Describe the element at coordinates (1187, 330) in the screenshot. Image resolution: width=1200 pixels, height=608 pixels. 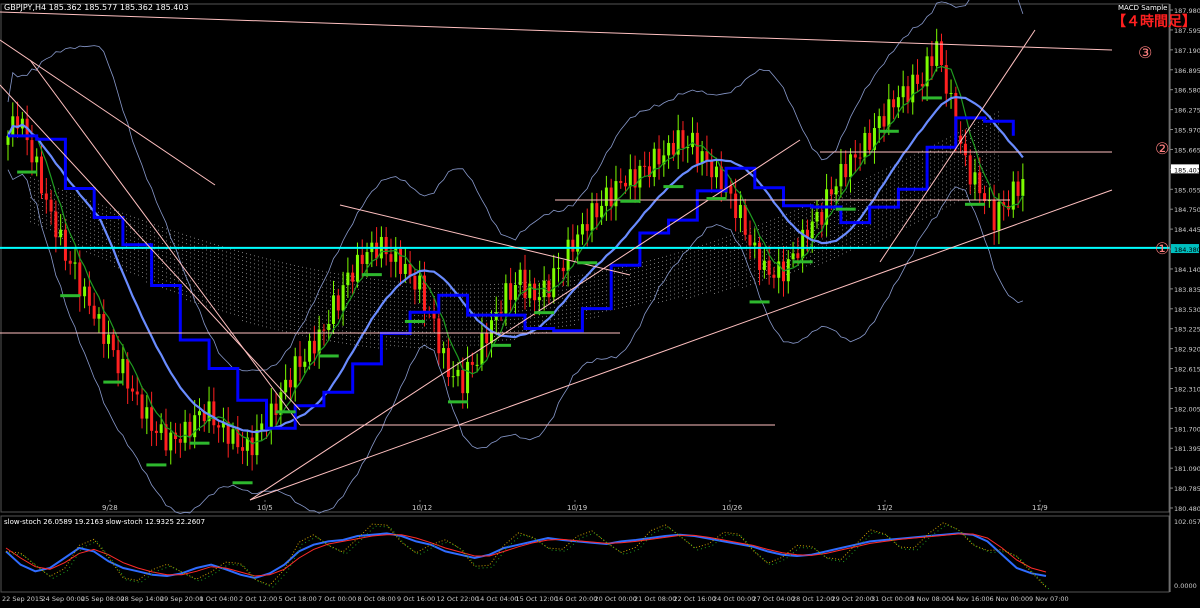
I see `price-tick-label: 183.225` at that location.